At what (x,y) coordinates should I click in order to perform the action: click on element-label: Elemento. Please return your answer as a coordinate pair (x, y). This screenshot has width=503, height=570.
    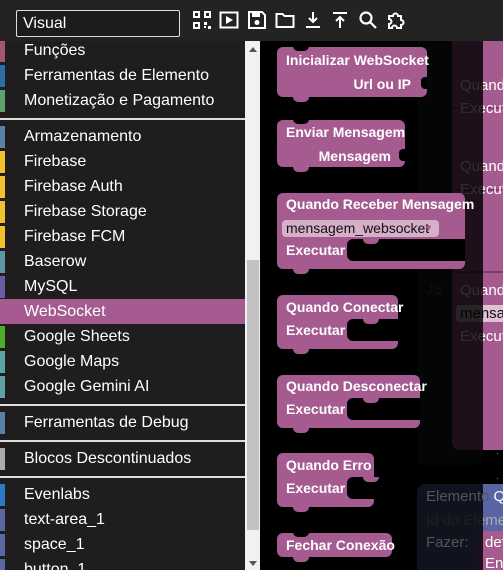
    Looking at the image, I should click on (458, 496).